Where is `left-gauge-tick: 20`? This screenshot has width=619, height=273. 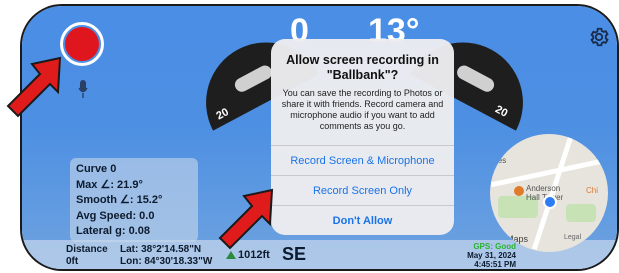
left-gauge-tick: 20 is located at coordinates (222, 114).